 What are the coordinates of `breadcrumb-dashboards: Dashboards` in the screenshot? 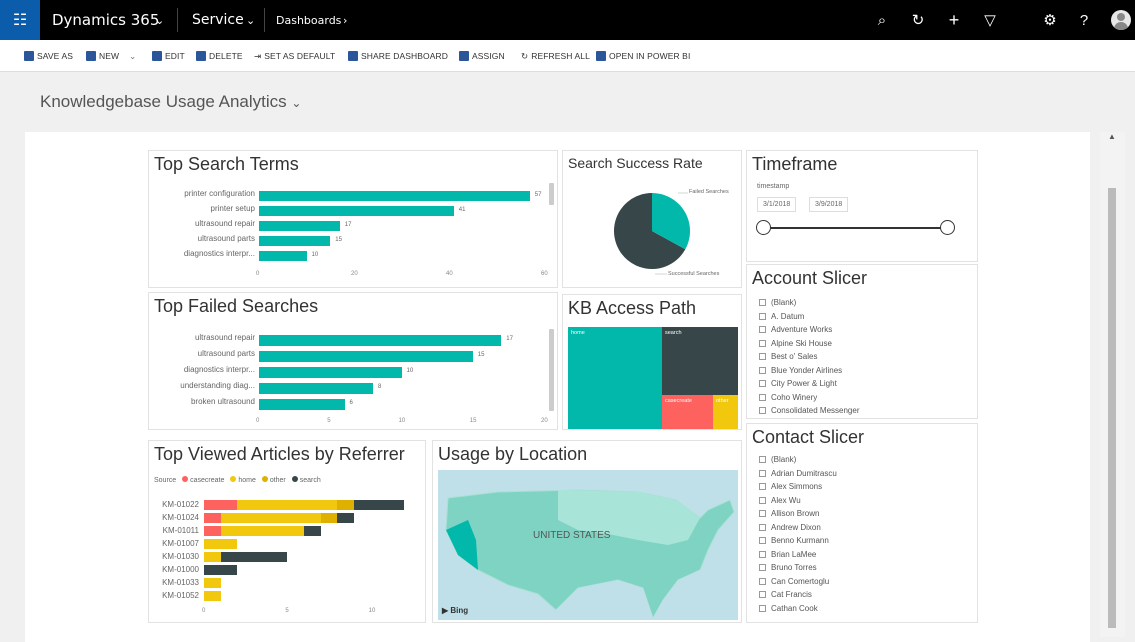 It's located at (308, 20).